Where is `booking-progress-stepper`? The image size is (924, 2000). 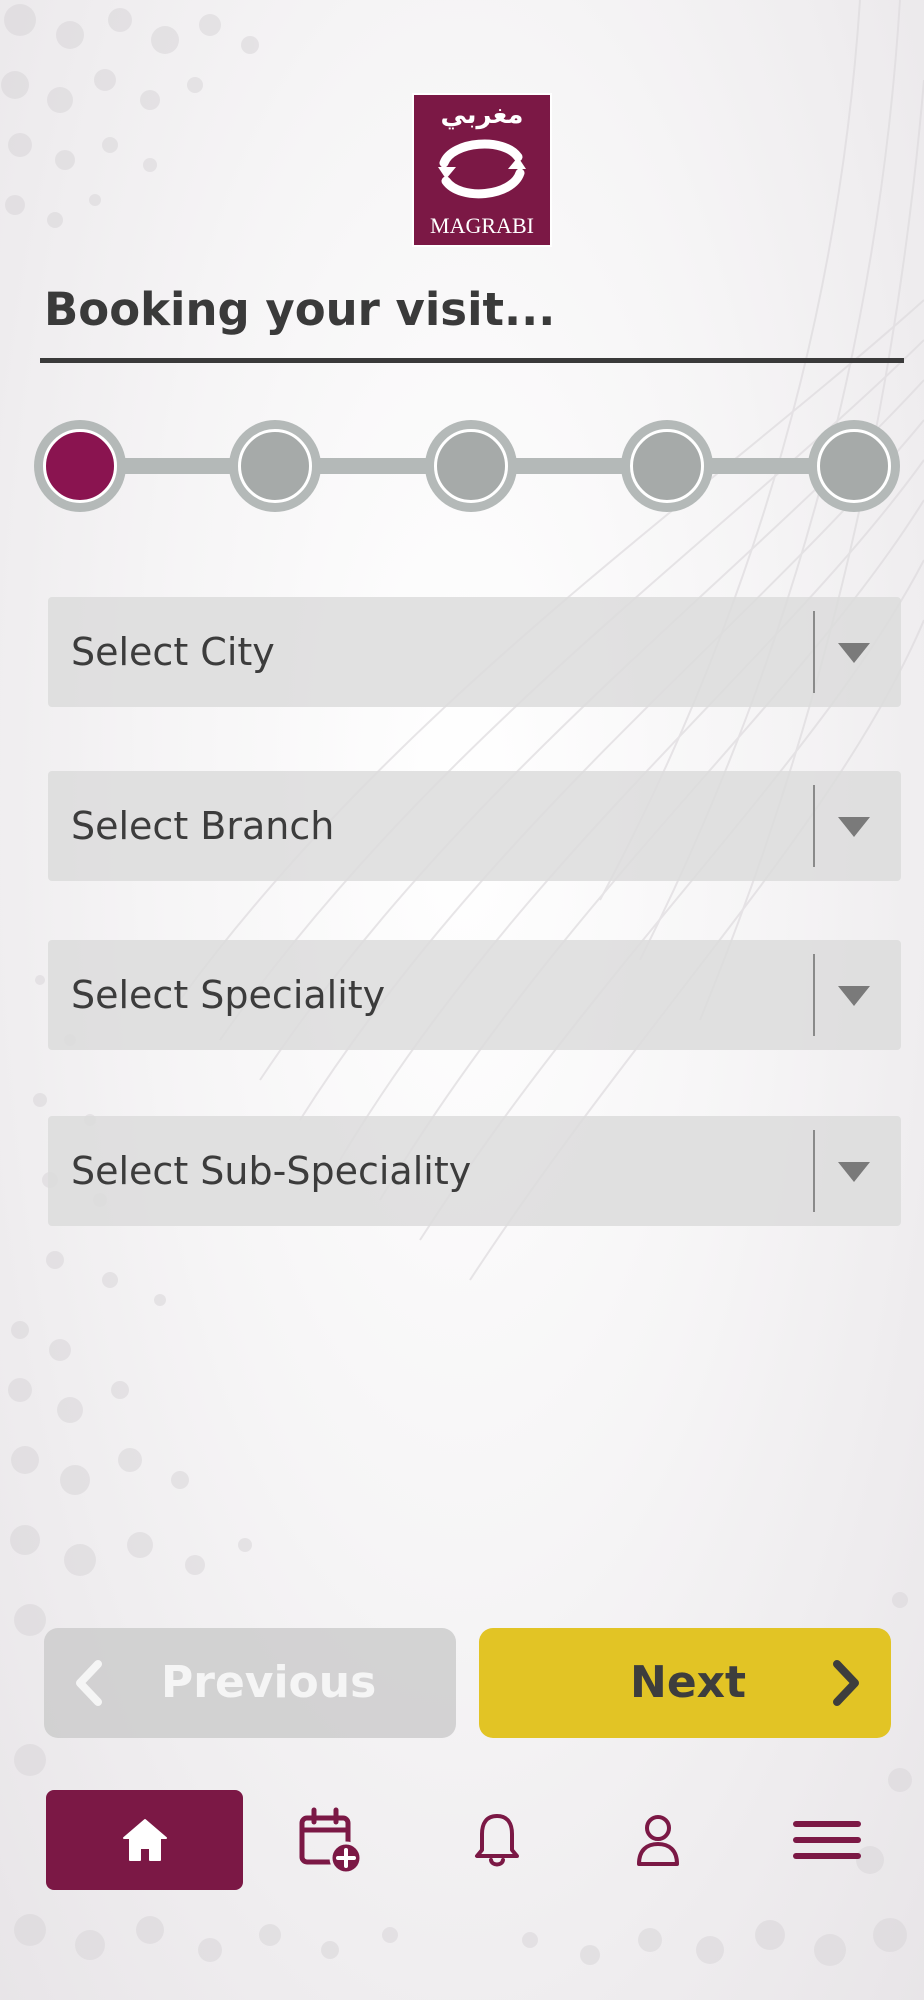 booking-progress-stepper is located at coordinates (467, 466).